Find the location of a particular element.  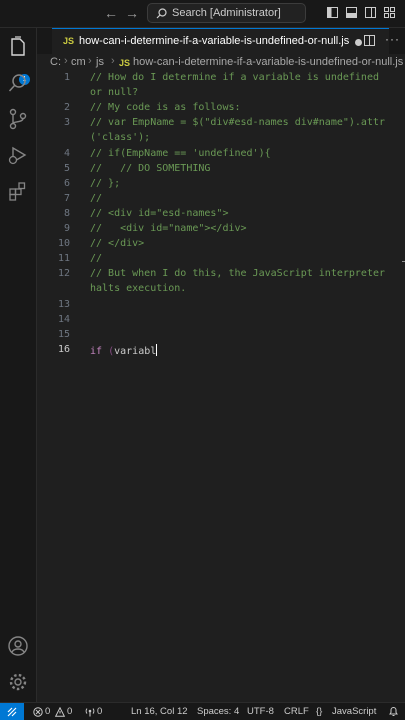

code-line: 9 // <div id="name"></div> is located at coordinates (221, 230).